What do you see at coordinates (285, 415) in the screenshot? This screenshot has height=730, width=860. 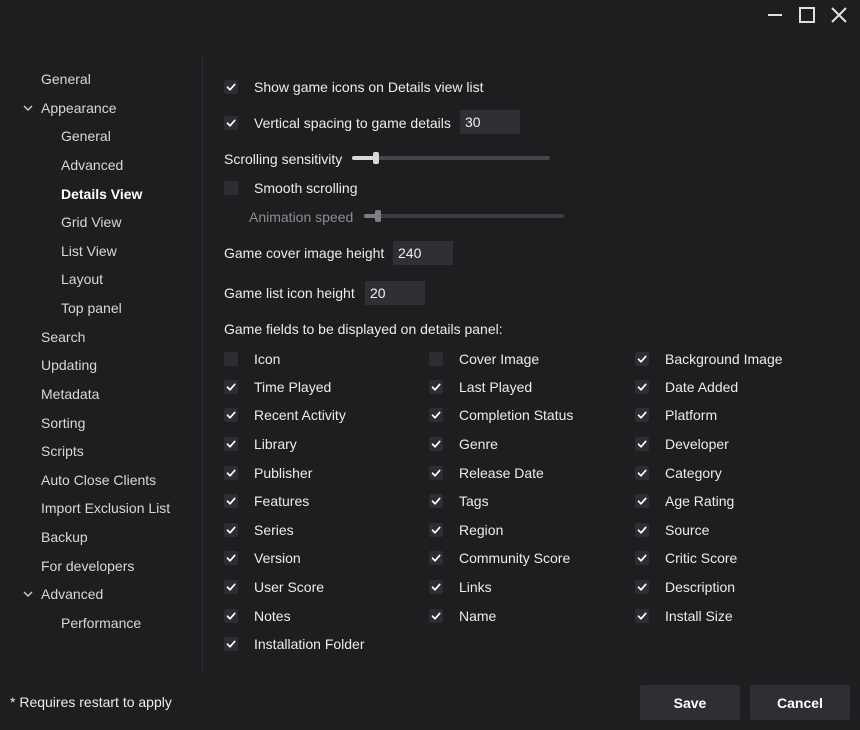 I see `field-option-recent-activity: Recent Activity` at bounding box center [285, 415].